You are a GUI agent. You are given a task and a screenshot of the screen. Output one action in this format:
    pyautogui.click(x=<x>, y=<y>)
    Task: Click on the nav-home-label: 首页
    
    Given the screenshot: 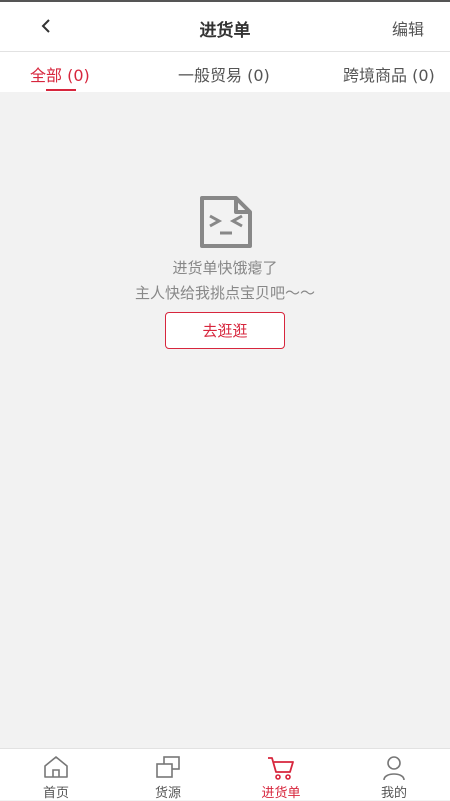 What is the action you would take?
    pyautogui.click(x=55, y=793)
    